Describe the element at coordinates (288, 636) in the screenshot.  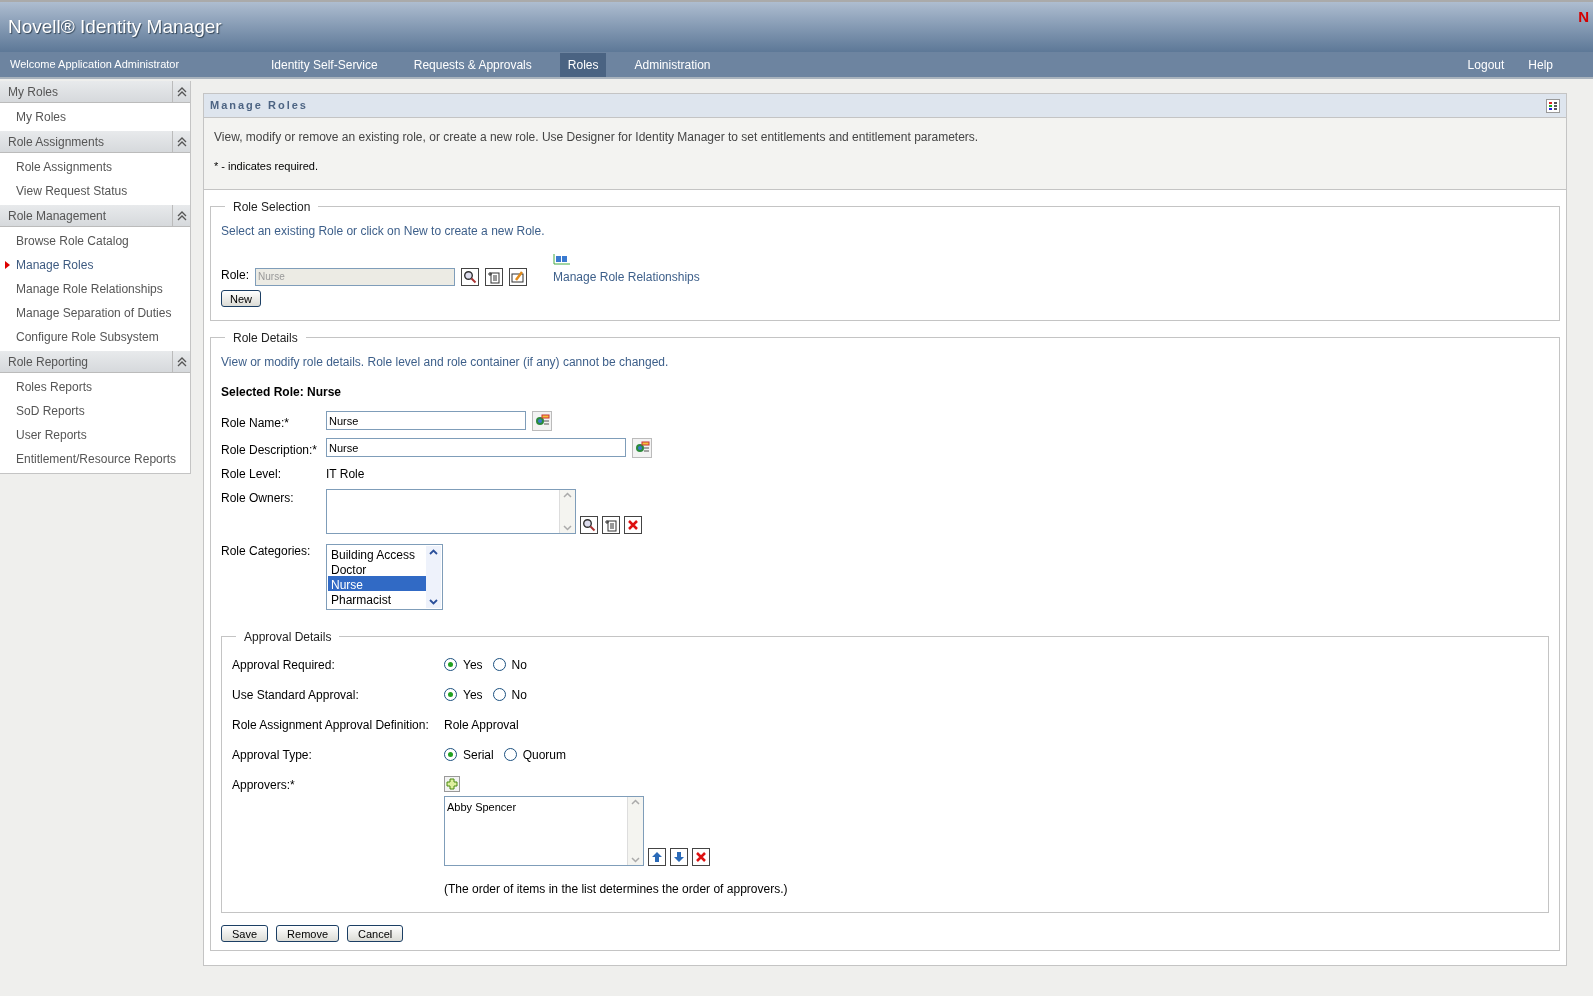
I see `section-legend: Approval Details` at that location.